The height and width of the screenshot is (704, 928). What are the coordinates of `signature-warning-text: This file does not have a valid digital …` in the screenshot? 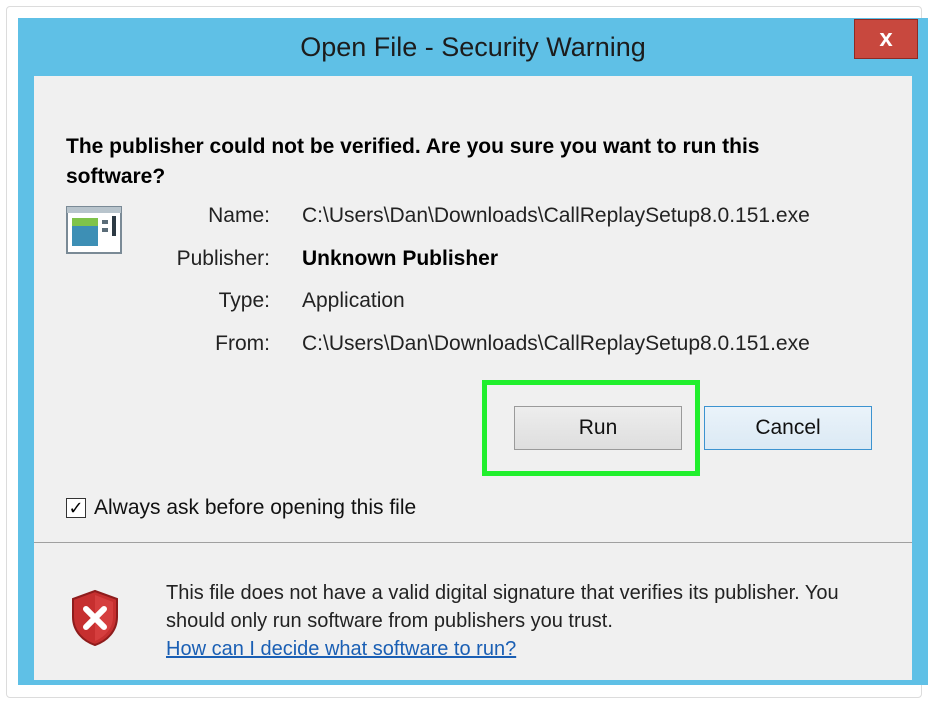 It's located at (502, 607).